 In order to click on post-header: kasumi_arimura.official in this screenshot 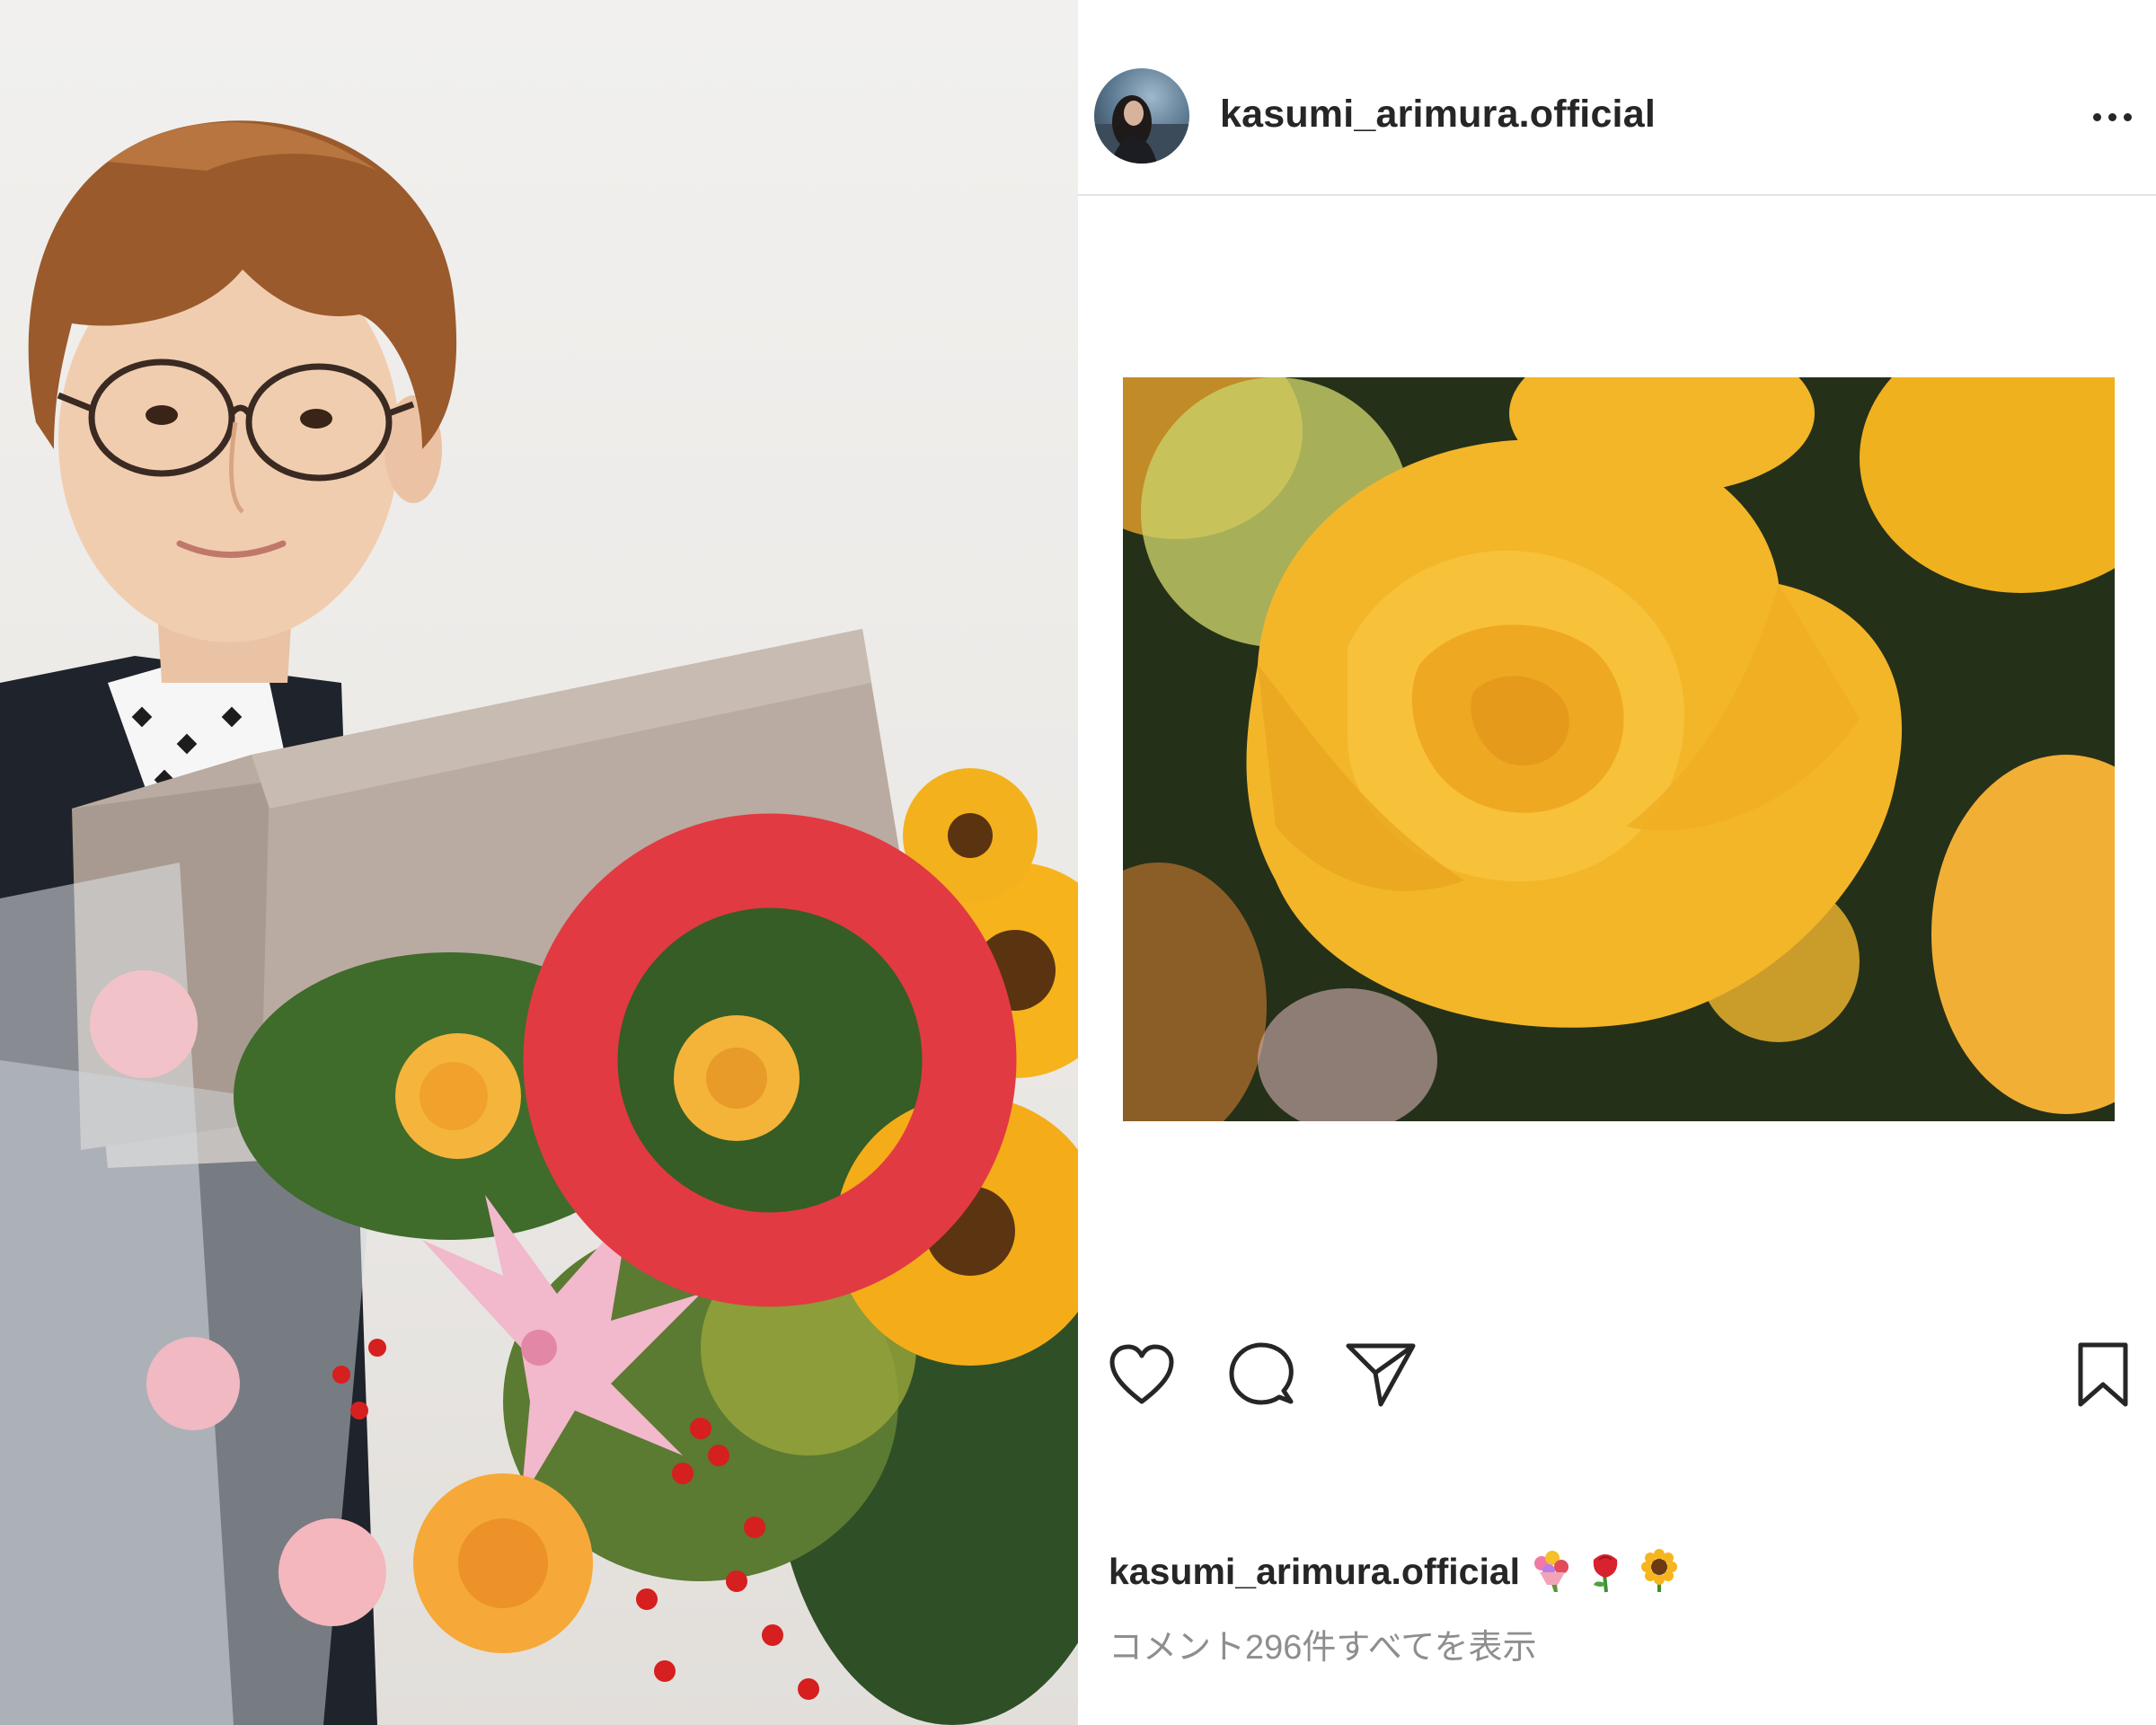, I will do `click(1617, 98)`.